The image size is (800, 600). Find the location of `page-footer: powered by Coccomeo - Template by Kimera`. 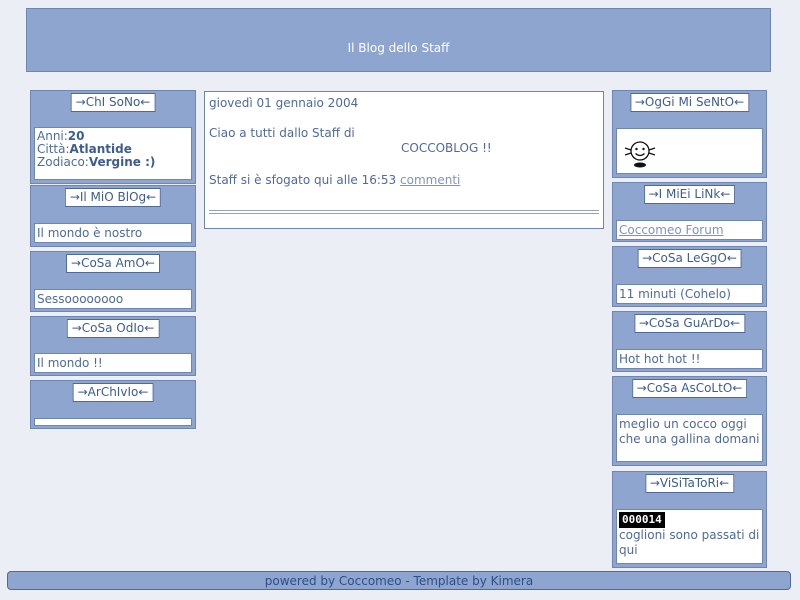

page-footer: powered by Coccomeo - Template by Kimera is located at coordinates (399, 580).